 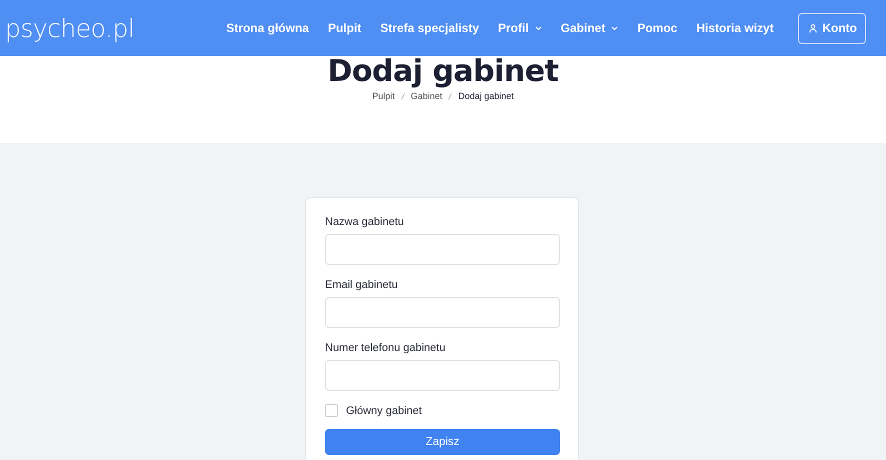 What do you see at coordinates (267, 28) in the screenshot?
I see `nav-link: Strona główna` at bounding box center [267, 28].